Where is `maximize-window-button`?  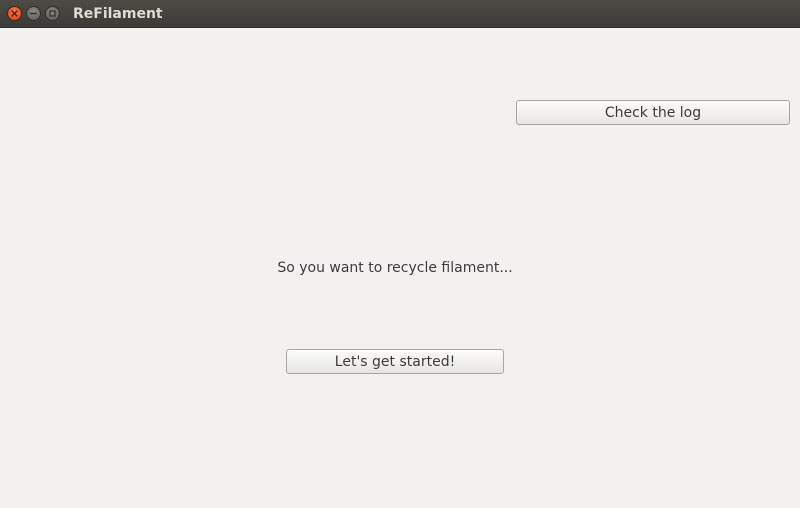 maximize-window-button is located at coordinates (52, 13).